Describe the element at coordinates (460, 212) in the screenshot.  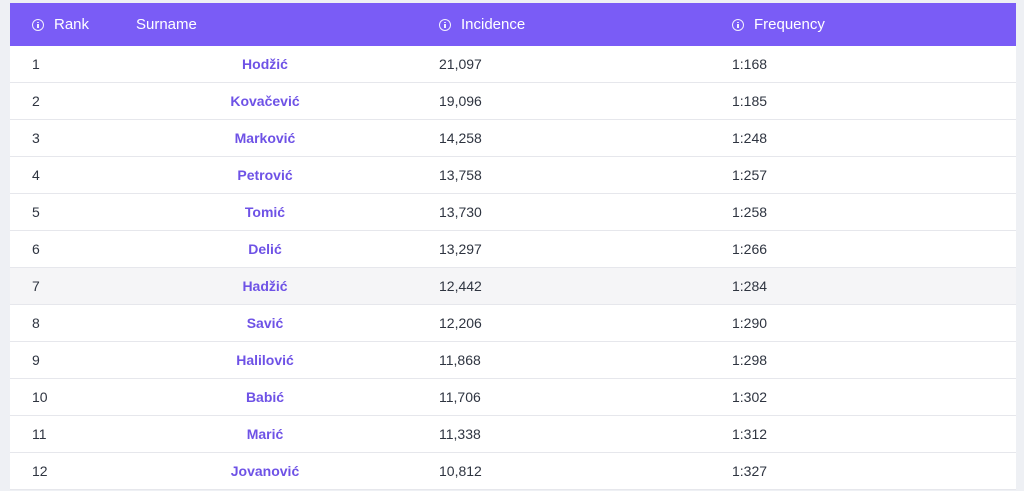
I see `incidence-cell: 13,730` at that location.